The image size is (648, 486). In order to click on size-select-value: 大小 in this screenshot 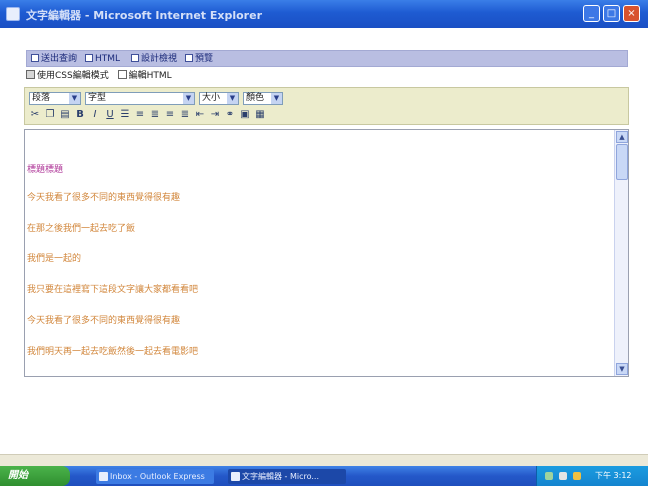, I will do `click(211, 98)`.